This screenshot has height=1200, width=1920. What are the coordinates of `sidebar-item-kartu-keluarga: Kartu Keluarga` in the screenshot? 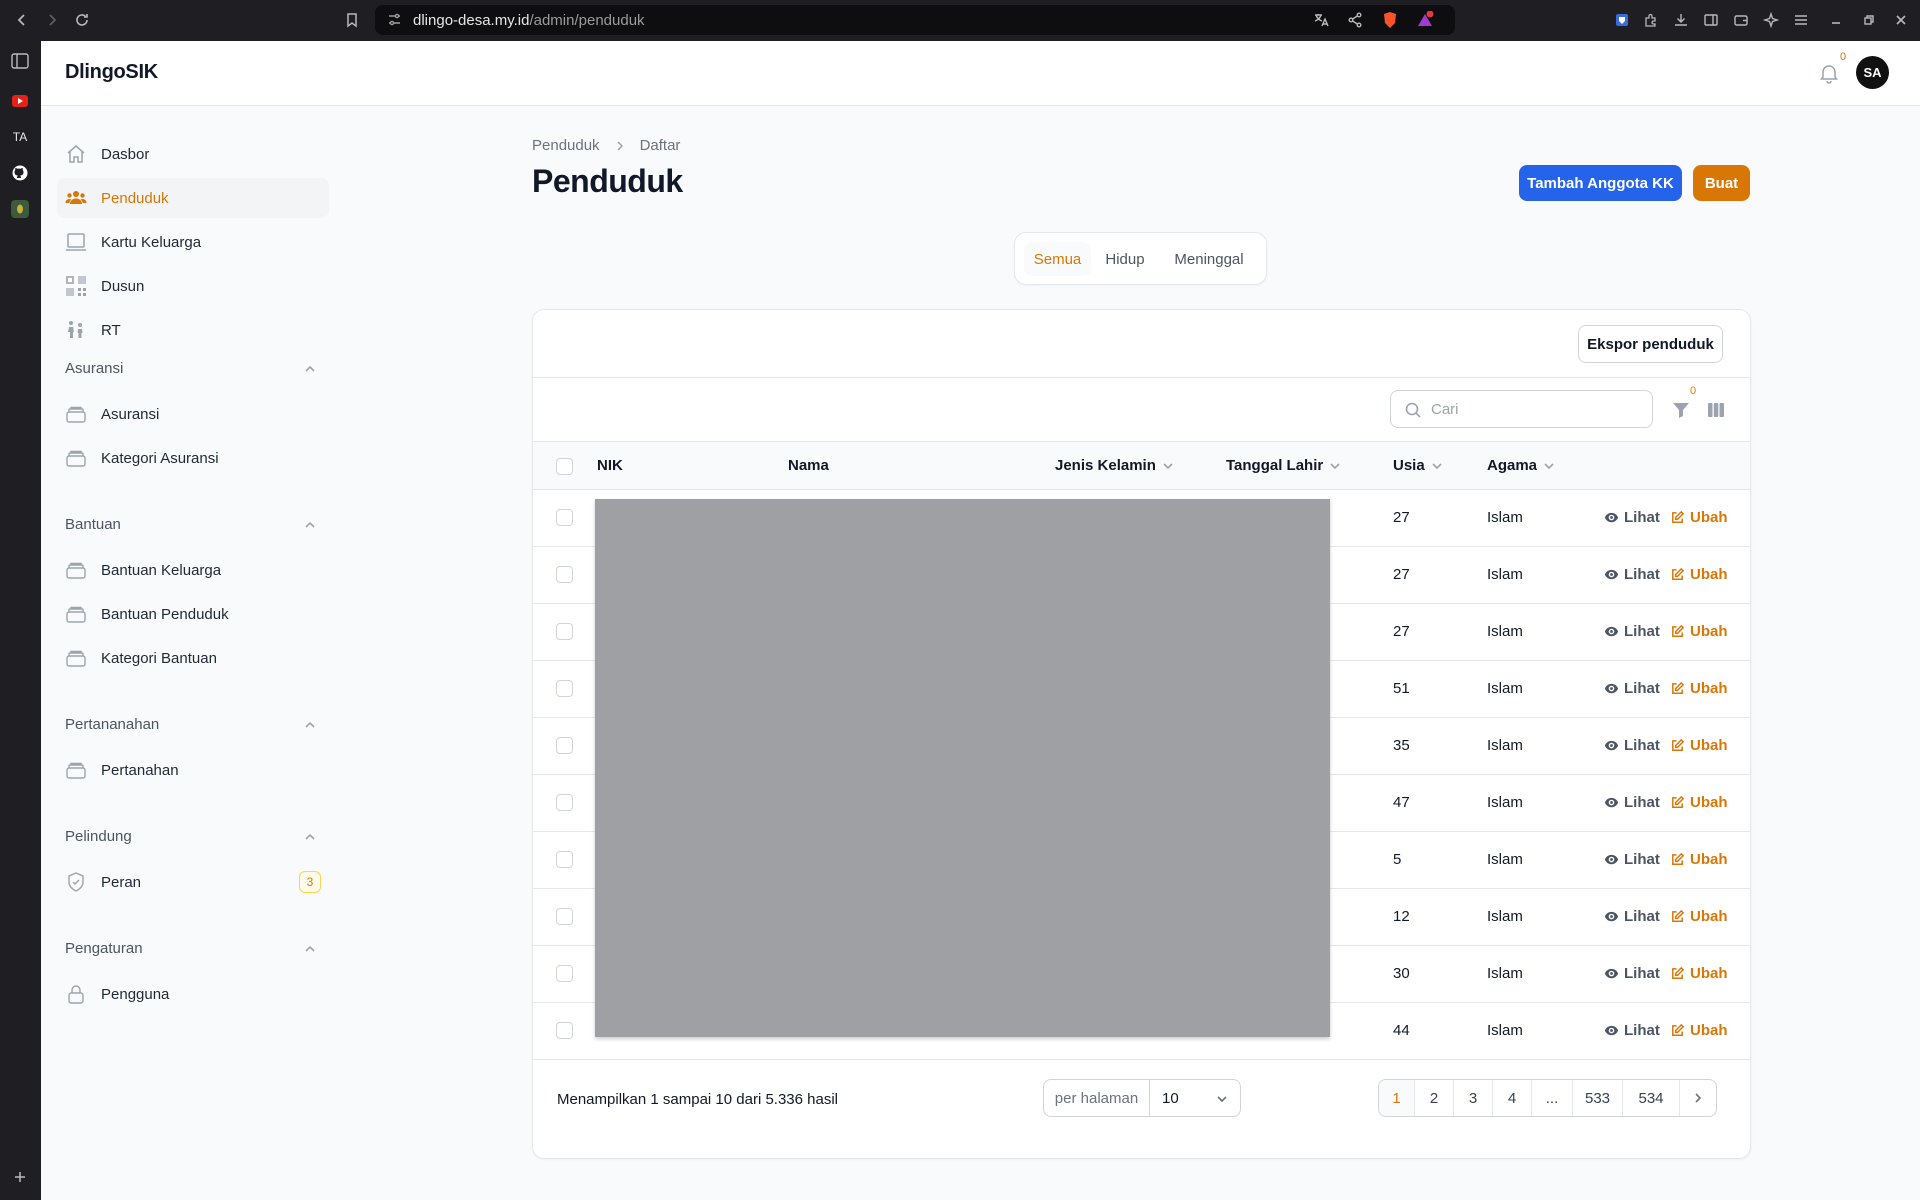 It's located at (193, 242).